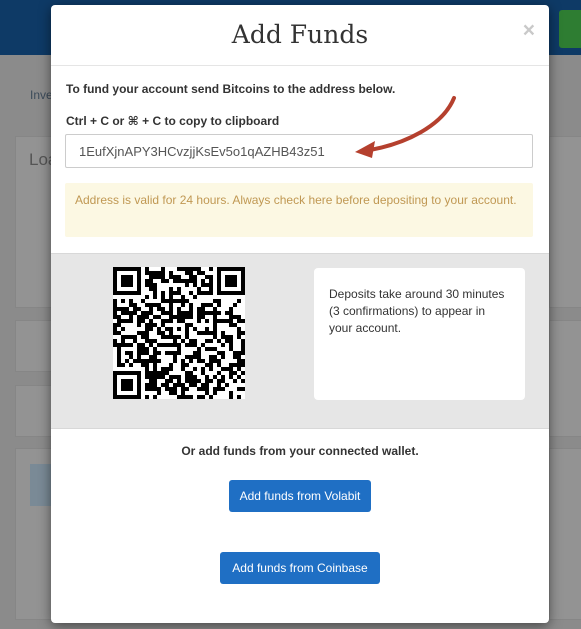  Describe the element at coordinates (300, 568) in the screenshot. I see `add-funds-coinbase-button: Add funds from Coinbase` at that location.